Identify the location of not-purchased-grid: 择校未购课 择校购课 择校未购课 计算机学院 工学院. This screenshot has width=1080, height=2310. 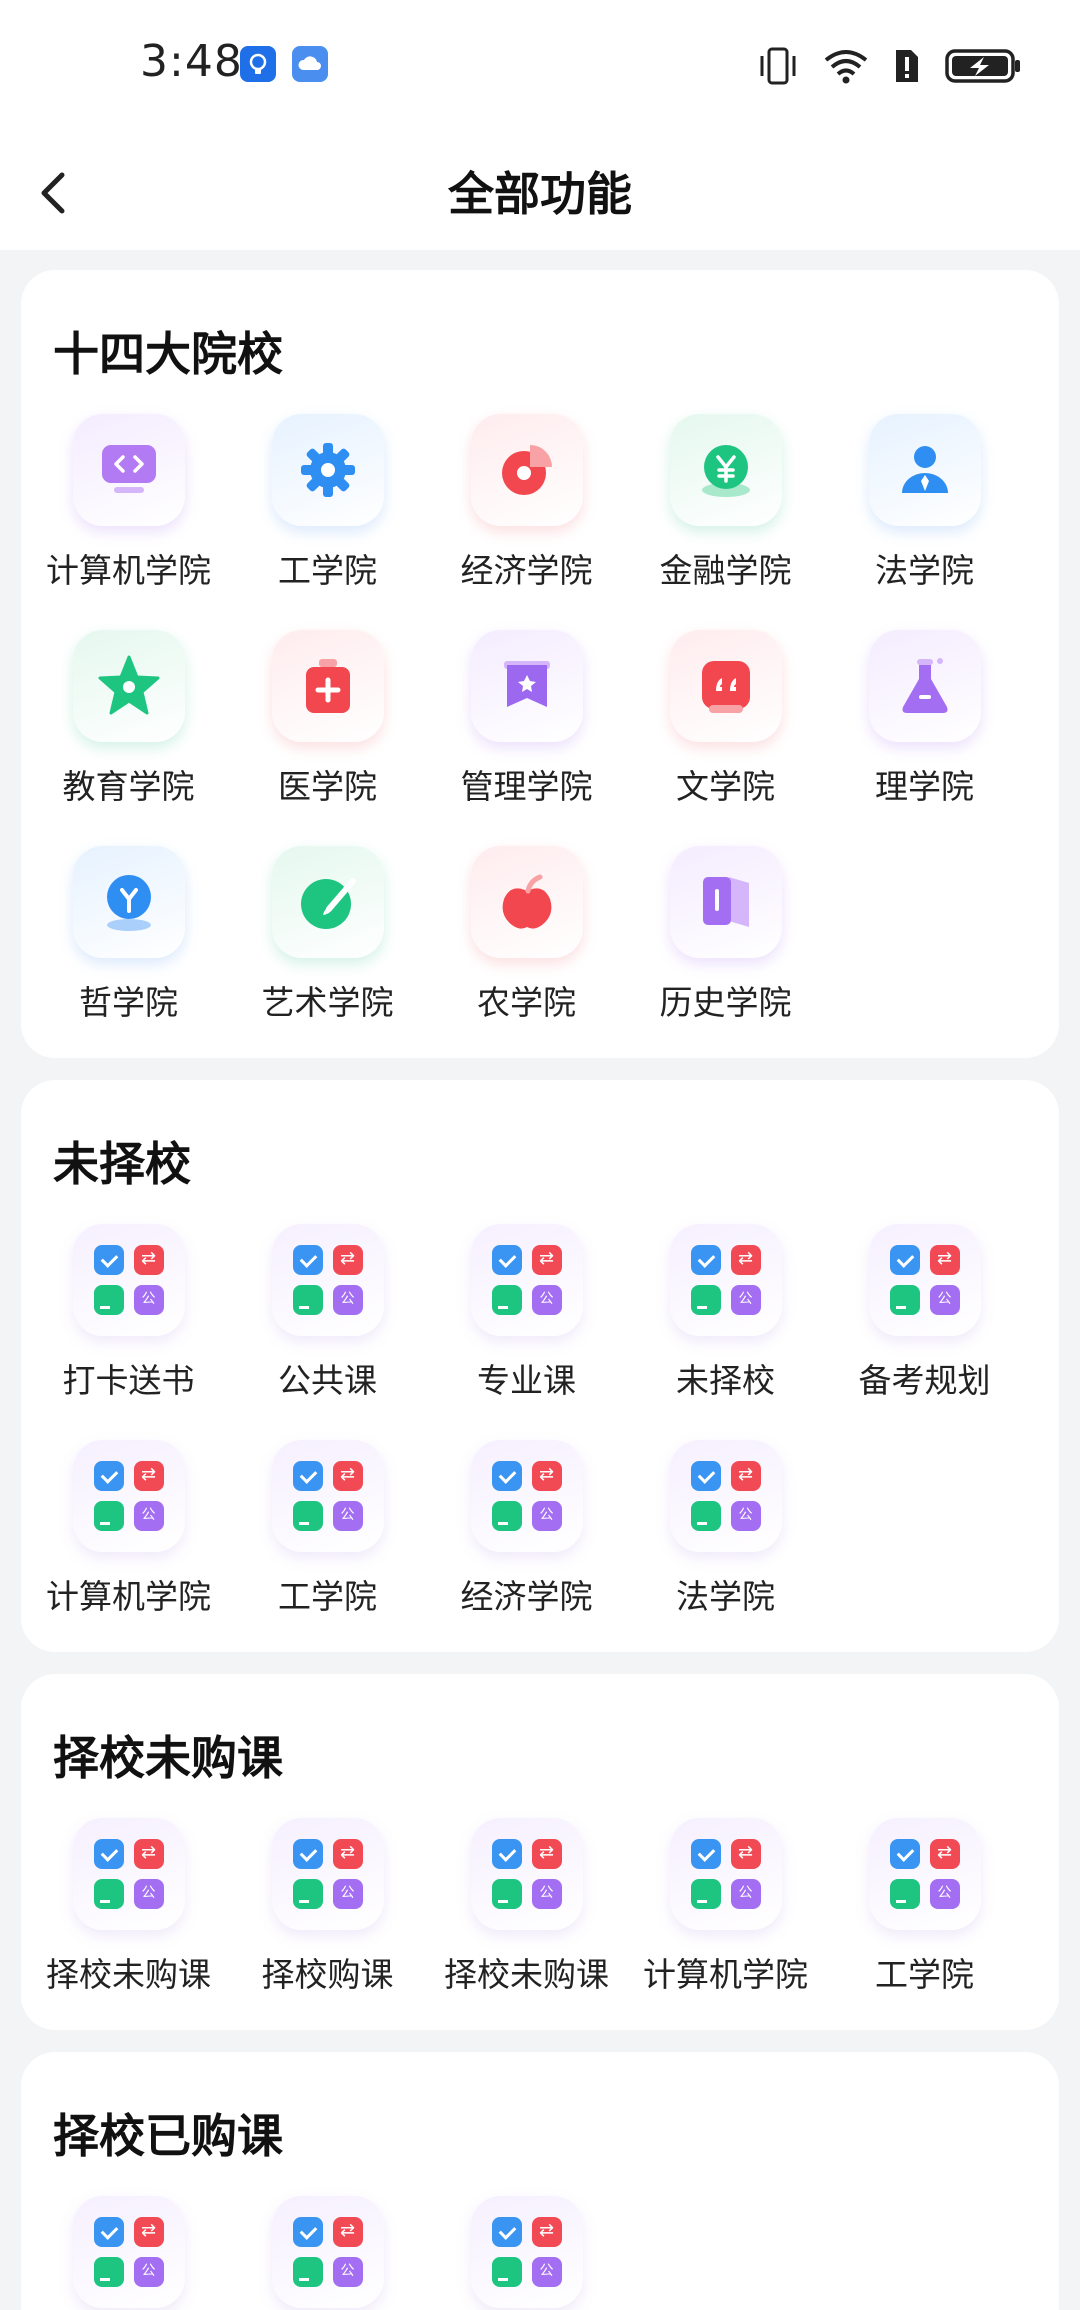
(529, 1924).